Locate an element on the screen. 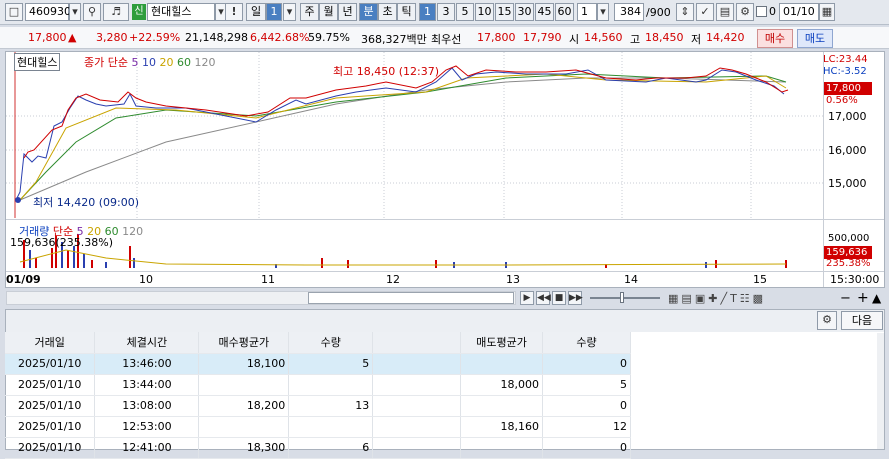  calendar-icon: ▦ is located at coordinates (827, 12).